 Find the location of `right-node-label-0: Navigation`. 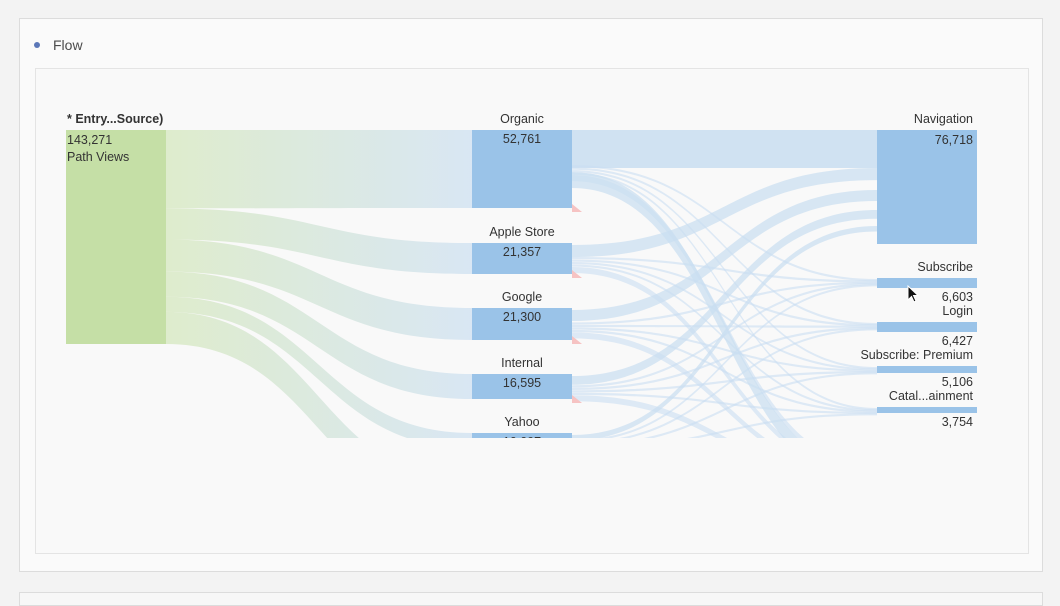

right-node-label-0: Navigation is located at coordinates (943, 119).